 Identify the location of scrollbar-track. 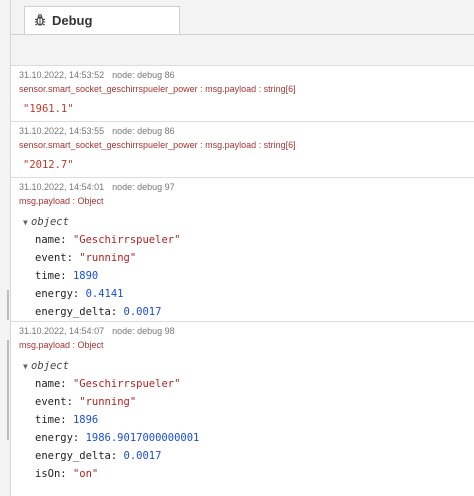
(8, 390).